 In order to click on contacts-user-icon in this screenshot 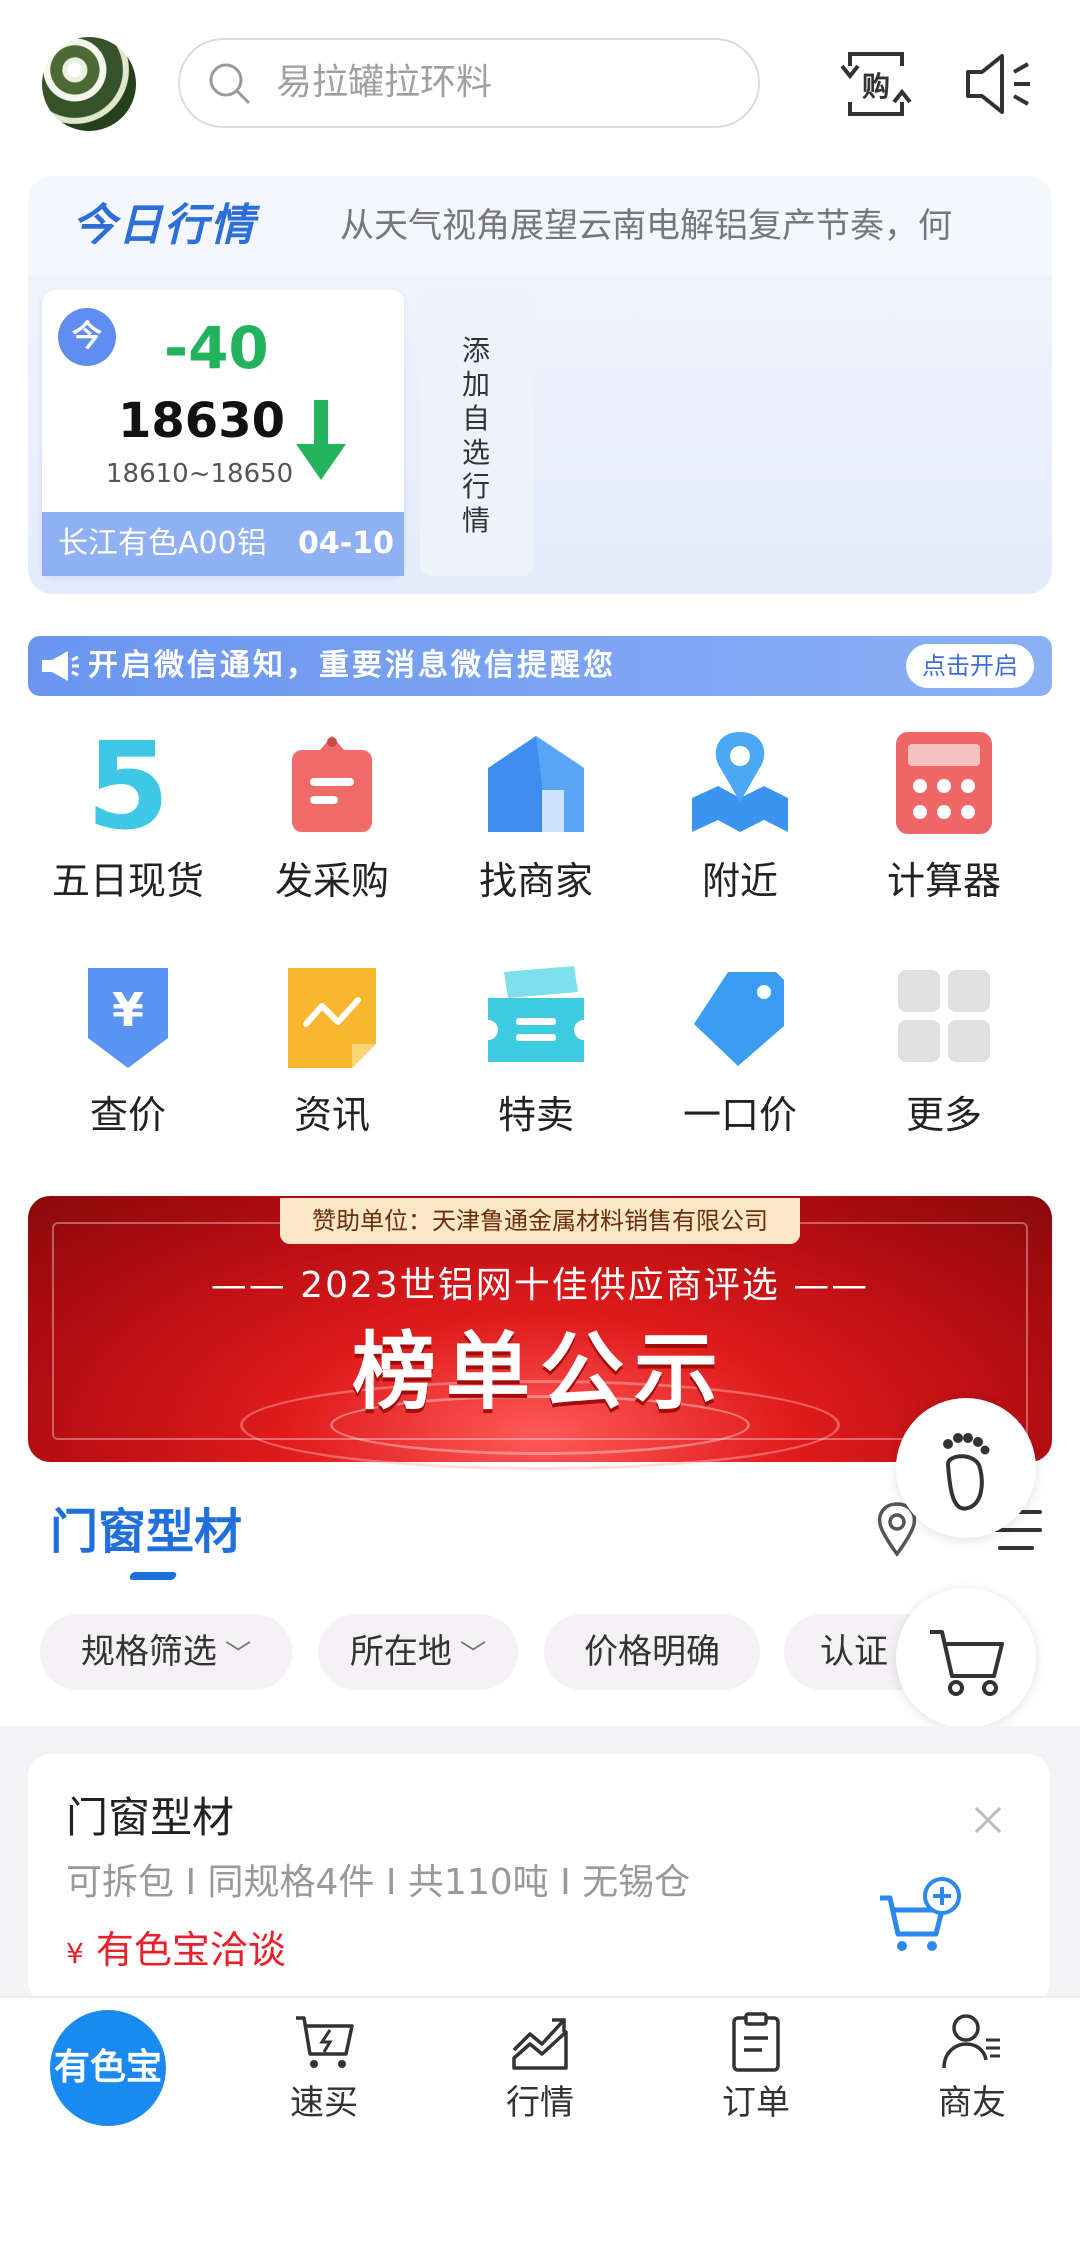, I will do `click(971, 2041)`.